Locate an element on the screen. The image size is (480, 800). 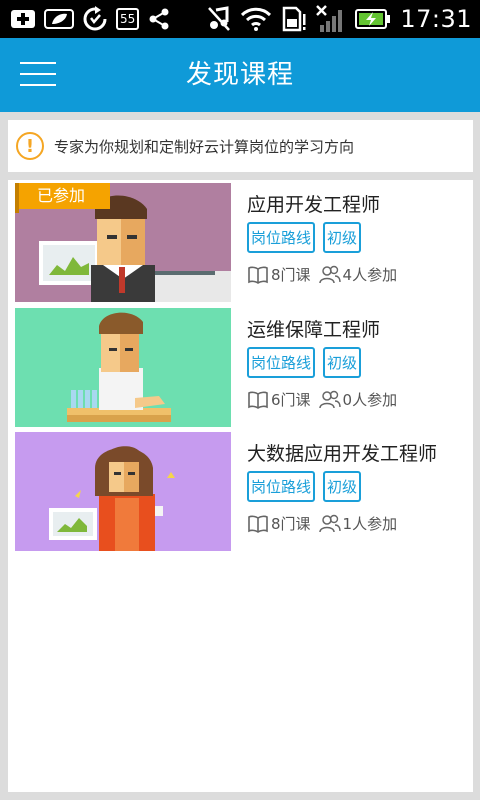
course-count: 6门课 is located at coordinates (291, 400).